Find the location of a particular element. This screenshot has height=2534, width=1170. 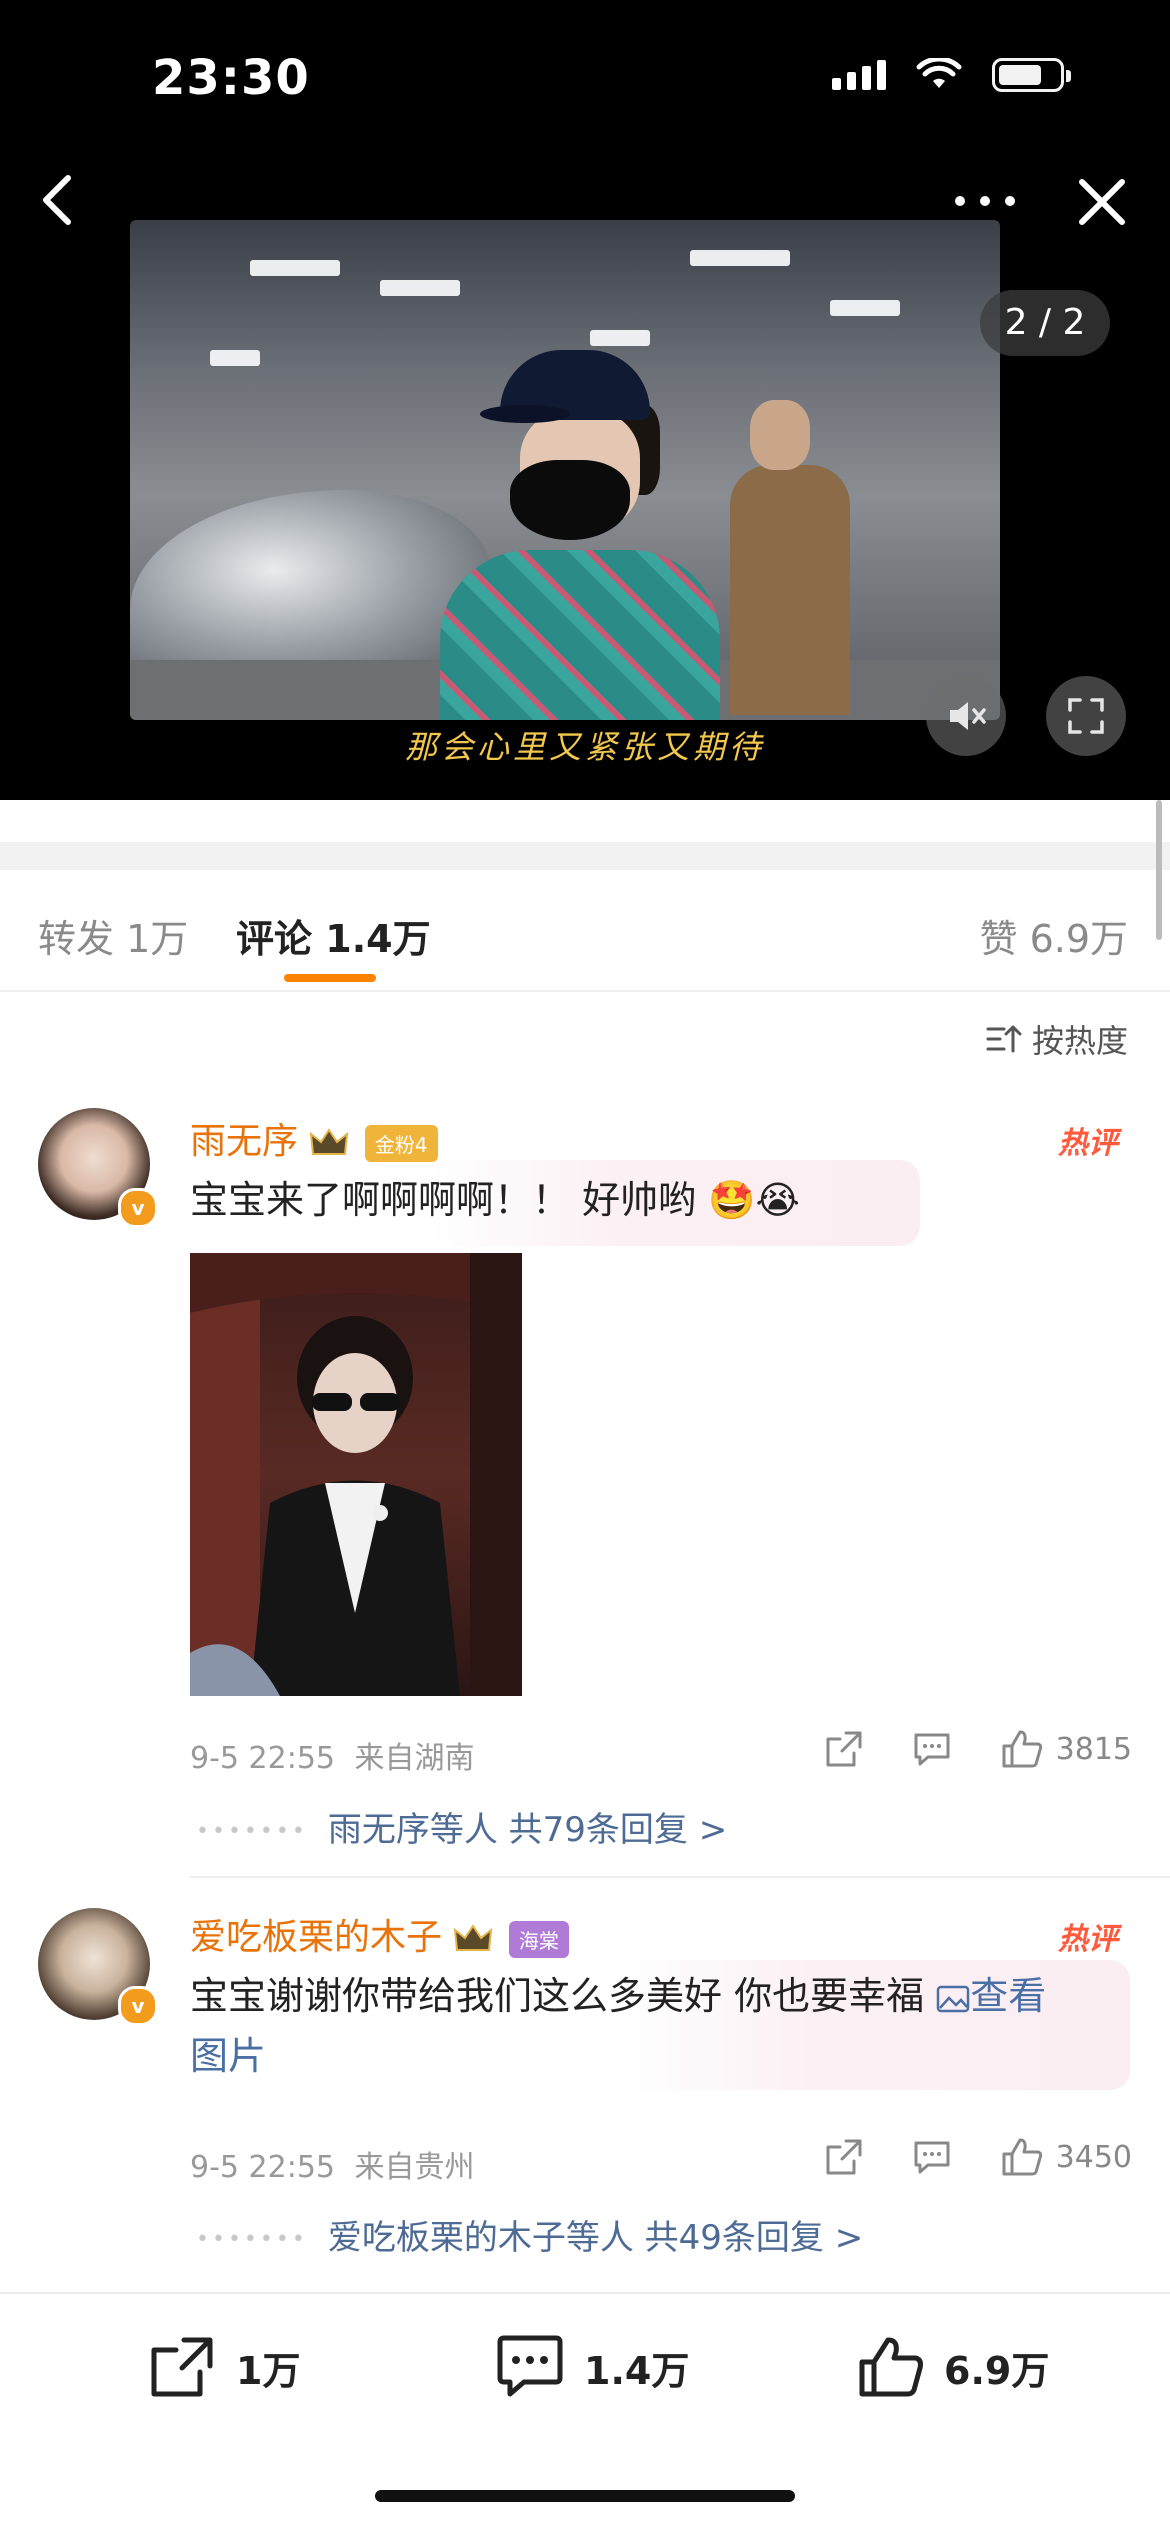

active-tab-indicator is located at coordinates (330, 978).